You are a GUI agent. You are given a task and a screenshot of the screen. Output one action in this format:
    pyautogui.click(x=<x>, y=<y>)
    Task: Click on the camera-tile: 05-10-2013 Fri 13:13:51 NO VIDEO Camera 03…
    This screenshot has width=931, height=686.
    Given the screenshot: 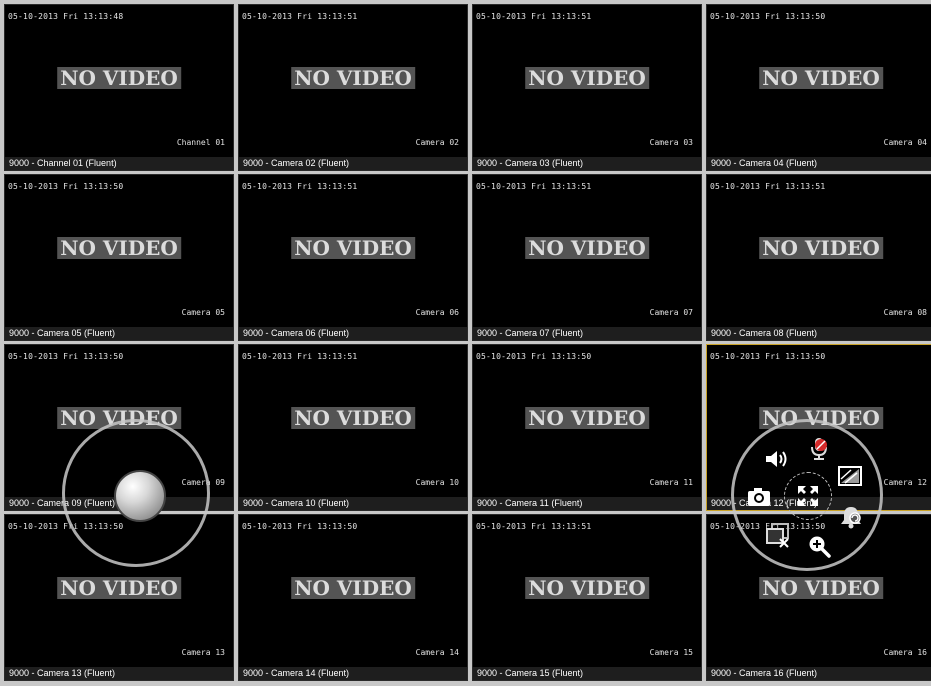 What is the action you would take?
    pyautogui.click(x=587, y=87)
    